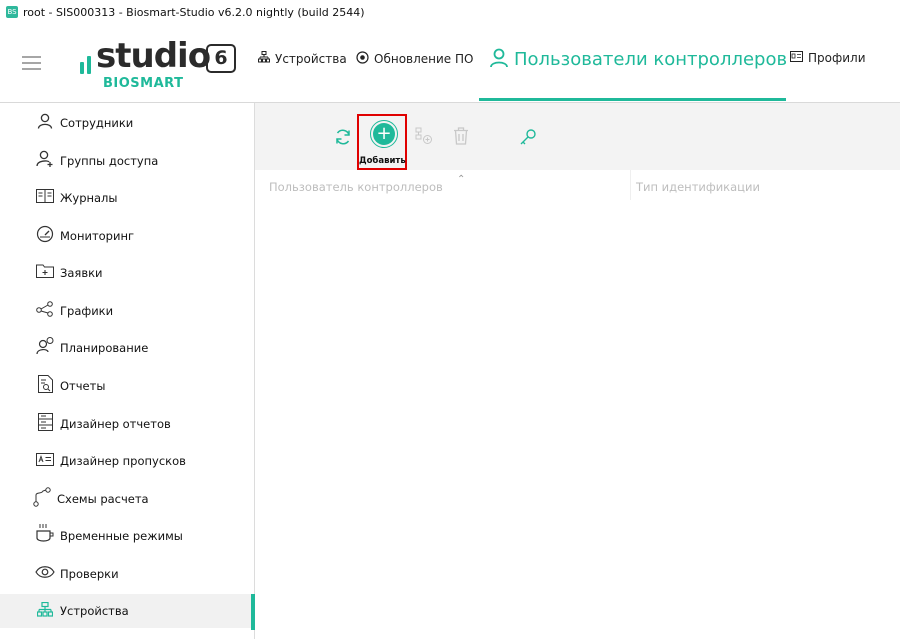 The height and width of the screenshot is (639, 900). What do you see at coordinates (45, 123) in the screenshot?
I see `person-icon` at bounding box center [45, 123].